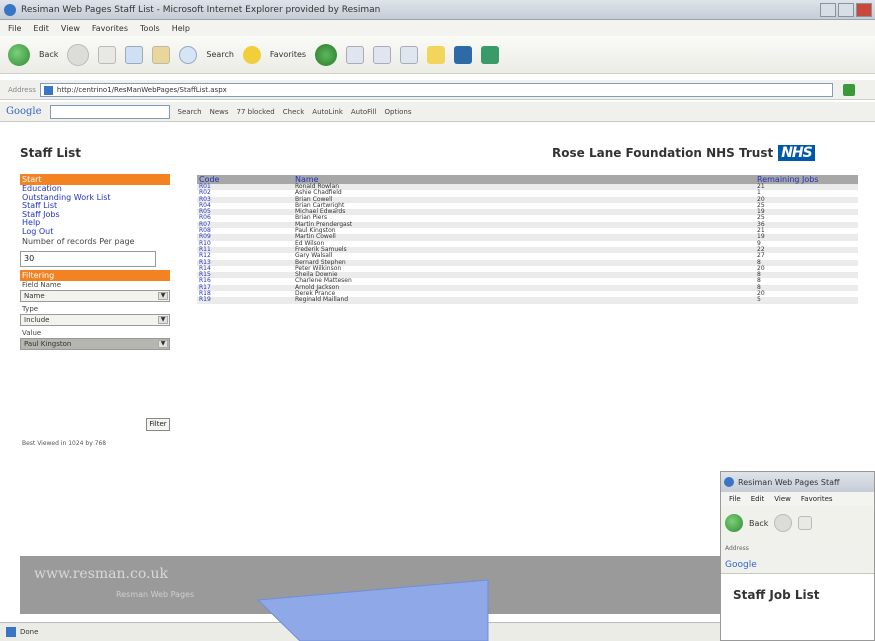 The height and width of the screenshot is (641, 875). I want to click on inset-back-label: Back, so click(758, 523).